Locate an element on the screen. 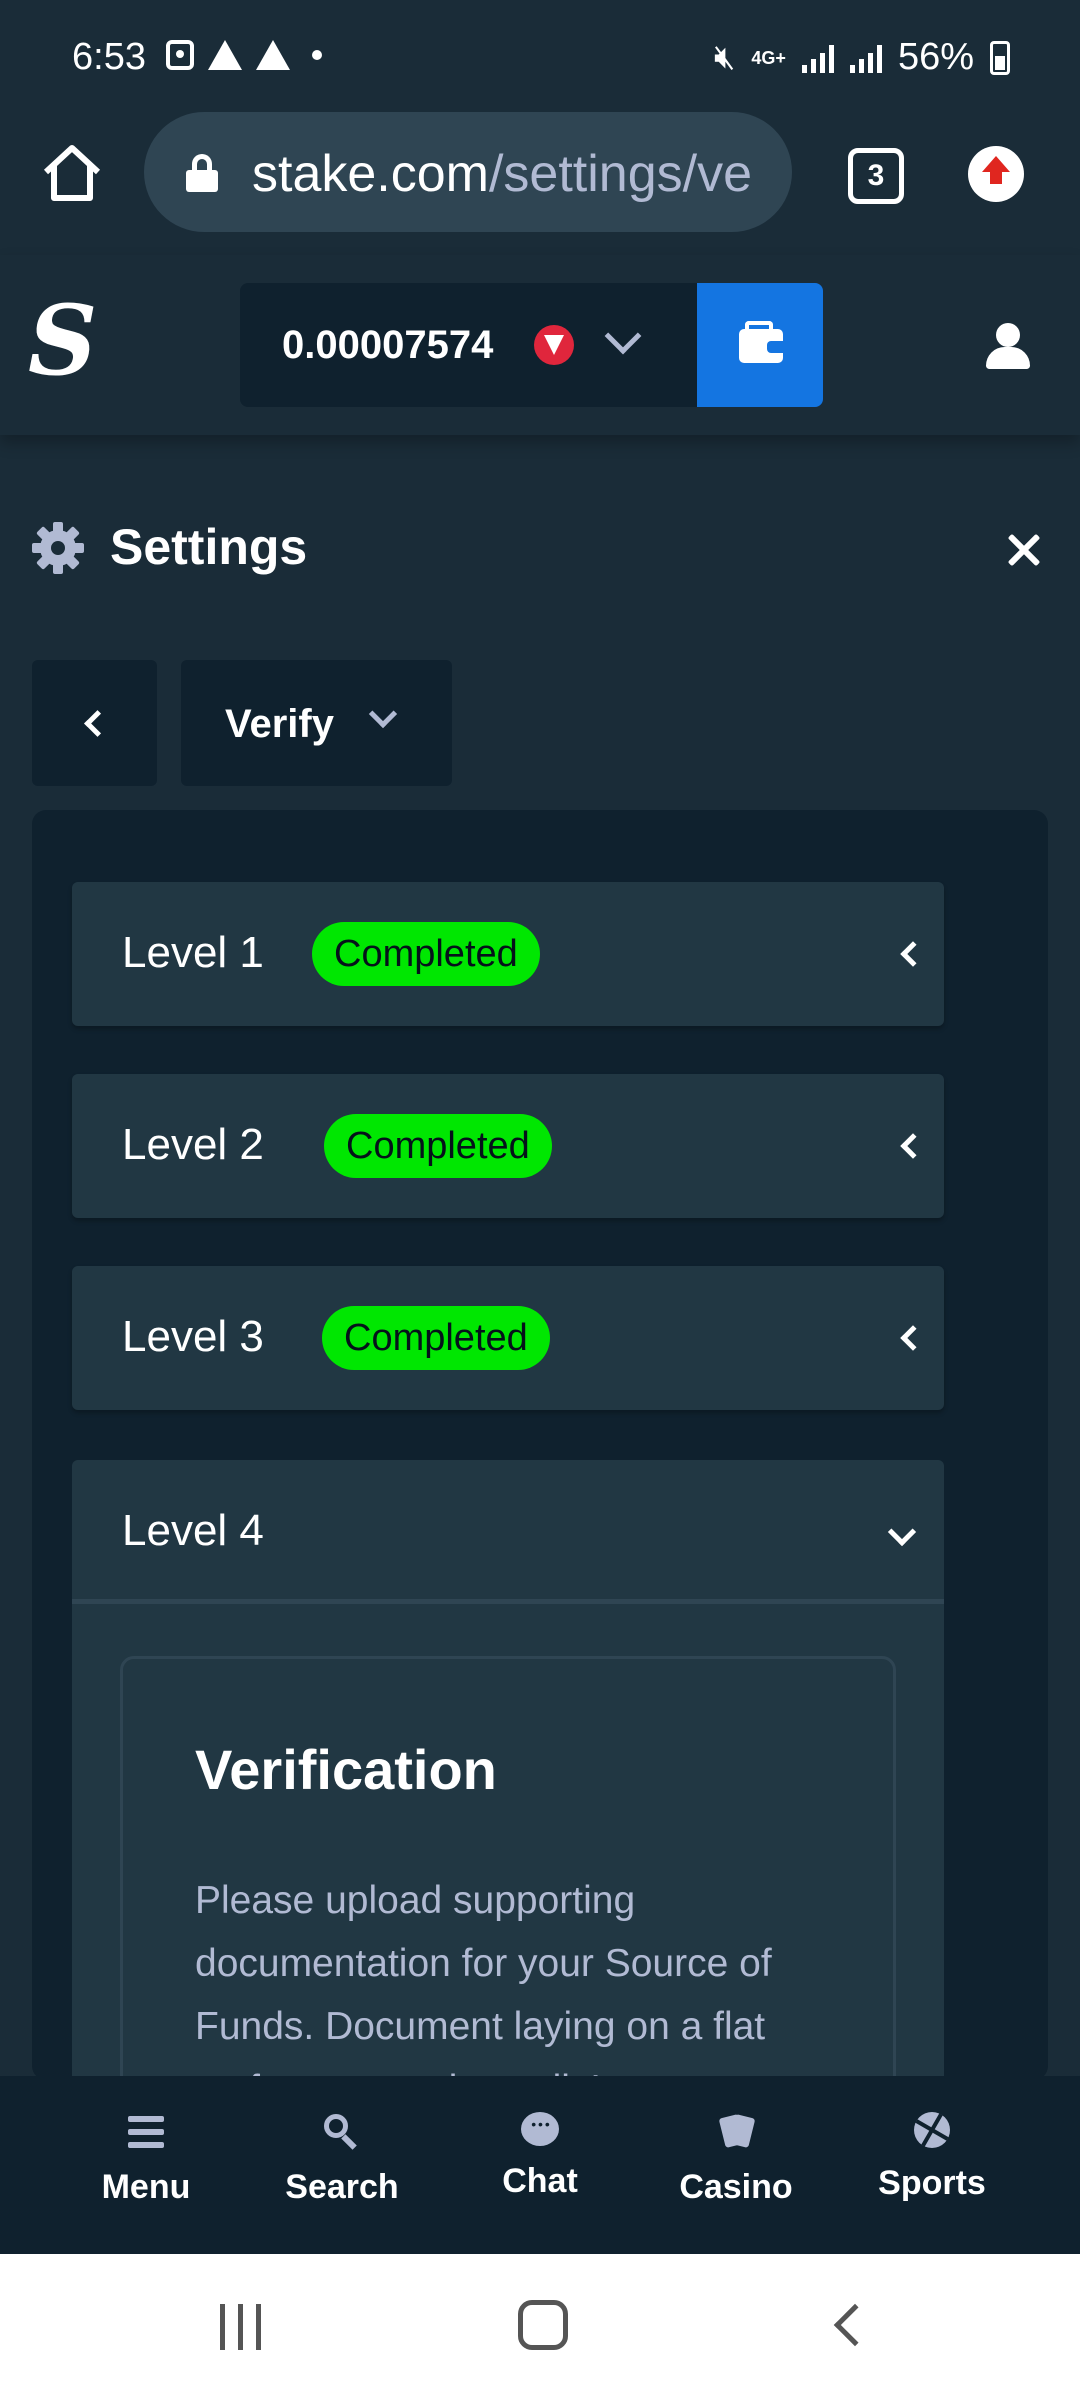 This screenshot has height=2400, width=1080. section-dropdown-label: Verify is located at coordinates (279, 724).